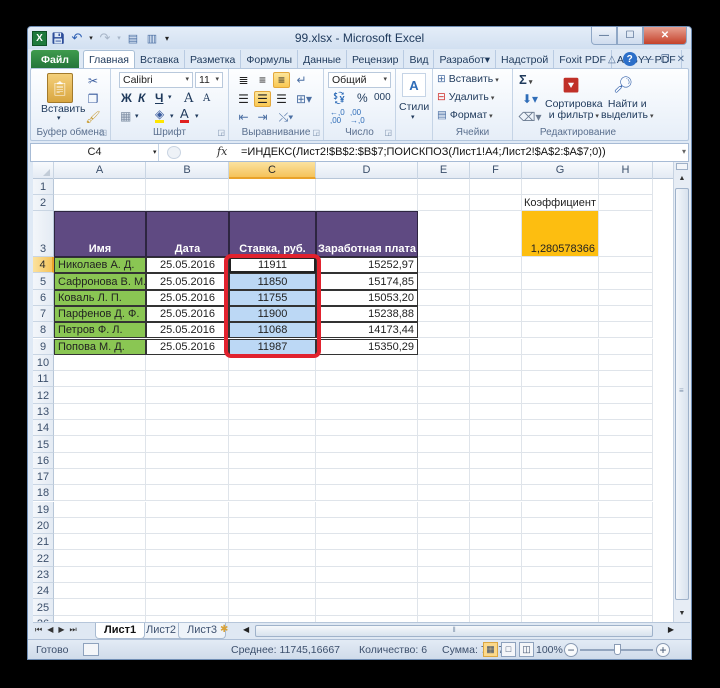 This screenshot has width=720, height=688. Describe the element at coordinates (202, 631) in the screenshot. I see `sheet-tab-3: Лист3` at that location.